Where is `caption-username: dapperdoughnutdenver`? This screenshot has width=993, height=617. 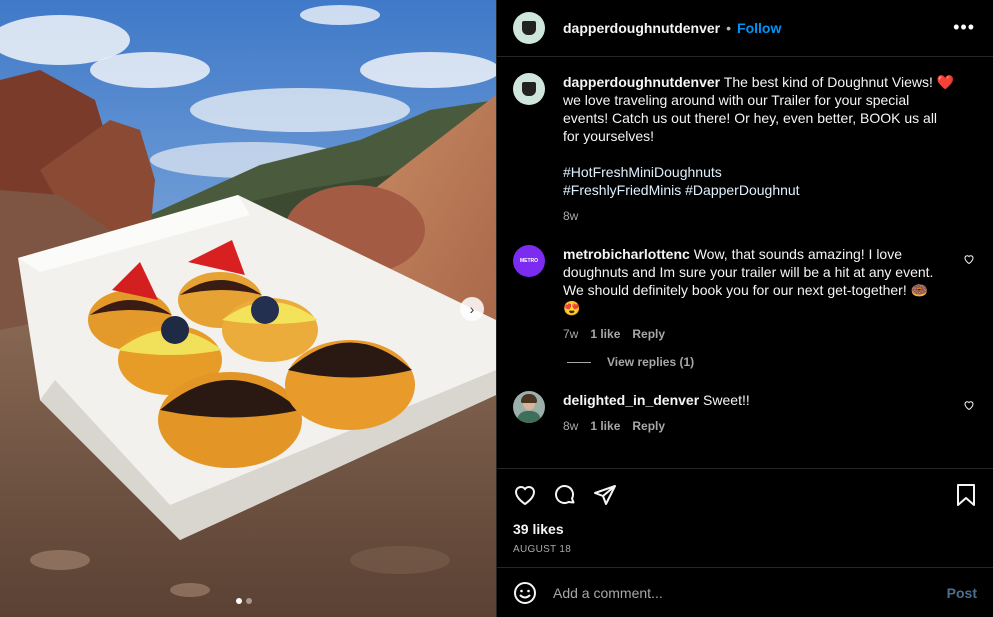
caption-username: dapperdoughnutdenver is located at coordinates (641, 82).